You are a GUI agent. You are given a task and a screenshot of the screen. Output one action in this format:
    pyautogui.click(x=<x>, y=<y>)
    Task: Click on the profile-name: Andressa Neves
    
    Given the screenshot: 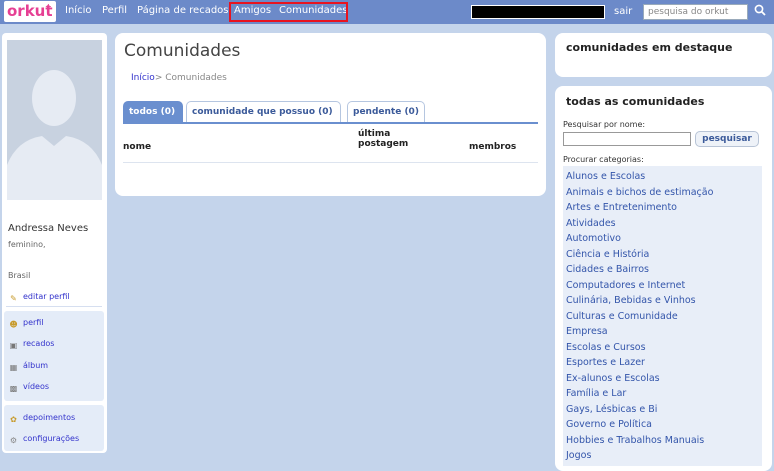 What is the action you would take?
    pyautogui.click(x=48, y=228)
    